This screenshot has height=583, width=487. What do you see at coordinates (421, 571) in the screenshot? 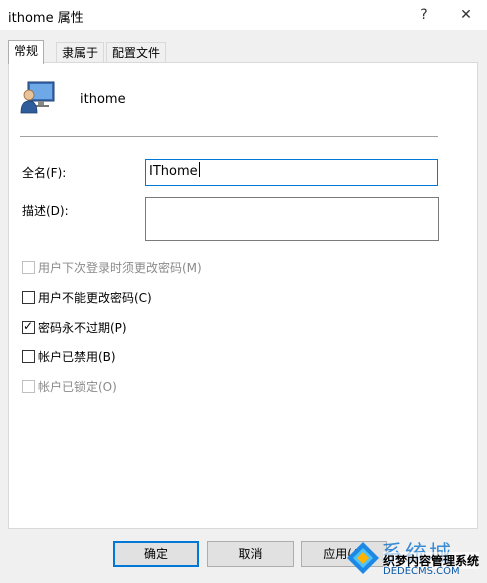
I see `watermark-url: DEDECMS.COM` at bounding box center [421, 571].